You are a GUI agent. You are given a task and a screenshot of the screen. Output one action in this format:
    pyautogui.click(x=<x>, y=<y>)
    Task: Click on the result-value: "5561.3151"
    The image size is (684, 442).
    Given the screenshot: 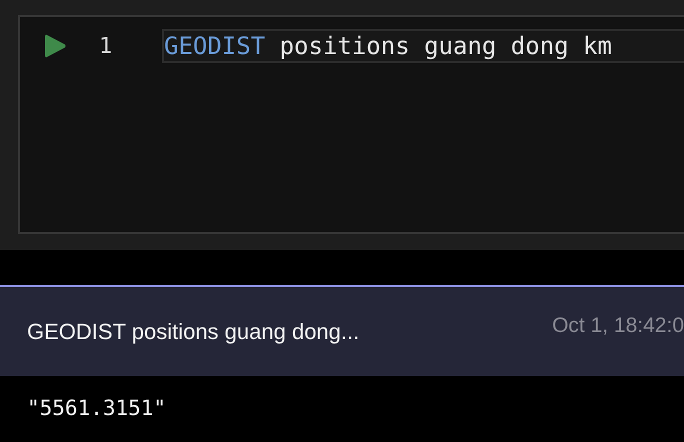 What is the action you would take?
    pyautogui.click(x=96, y=408)
    